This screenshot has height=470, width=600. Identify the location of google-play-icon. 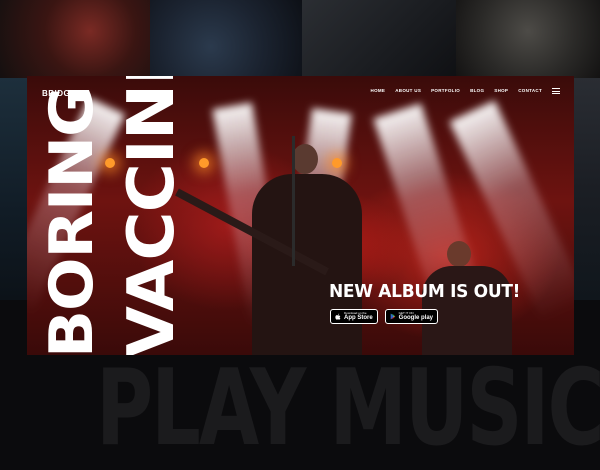
(393, 316).